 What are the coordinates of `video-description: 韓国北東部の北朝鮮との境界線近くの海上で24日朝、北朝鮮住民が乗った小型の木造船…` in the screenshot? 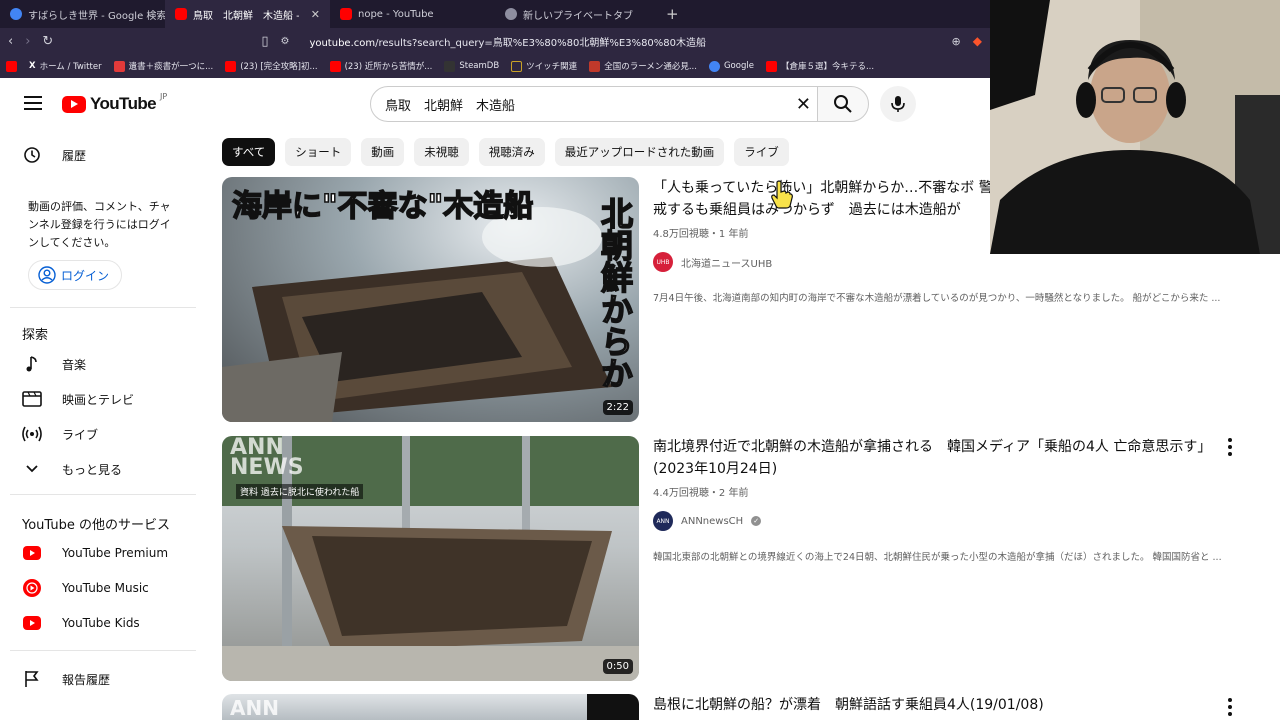 It's located at (937, 557).